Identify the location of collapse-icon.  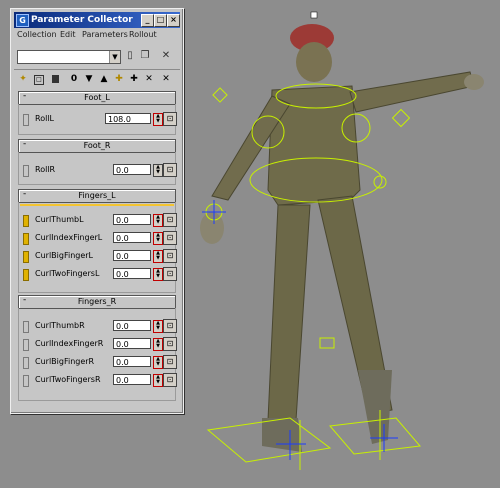
(55, 79).